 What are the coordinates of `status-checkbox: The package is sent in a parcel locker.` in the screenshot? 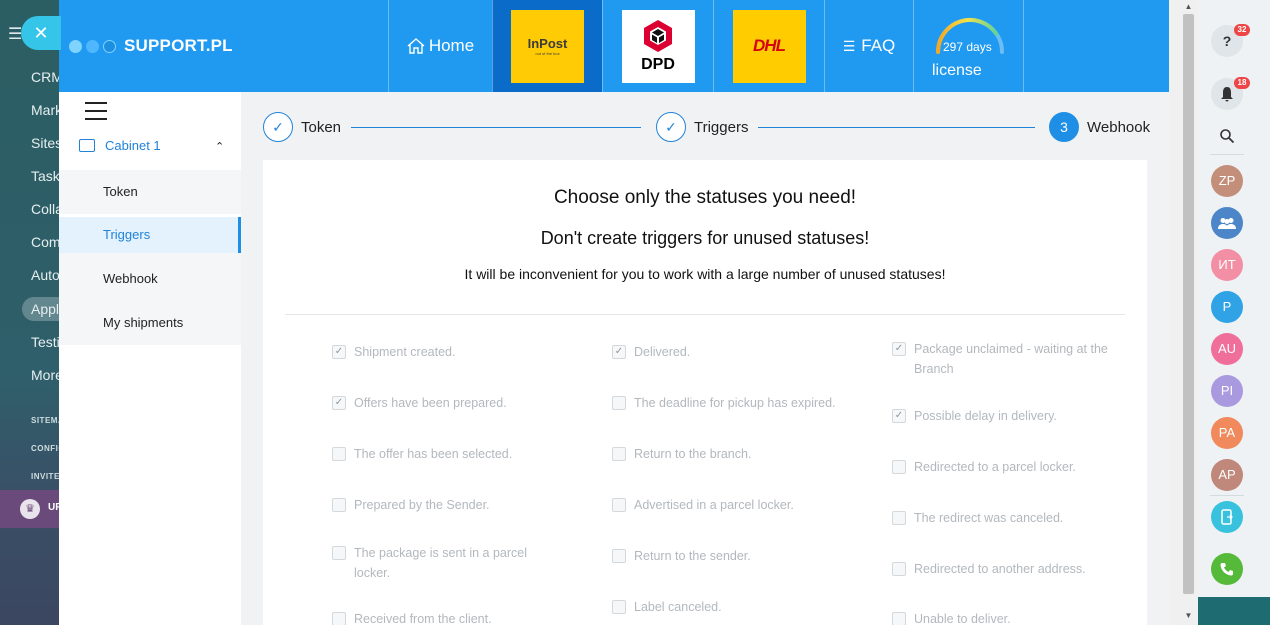 It's located at (437, 563).